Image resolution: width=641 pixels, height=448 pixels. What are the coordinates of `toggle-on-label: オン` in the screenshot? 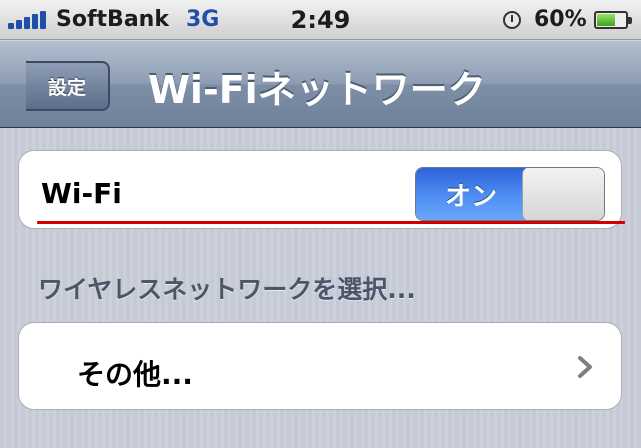 It's located at (471, 194).